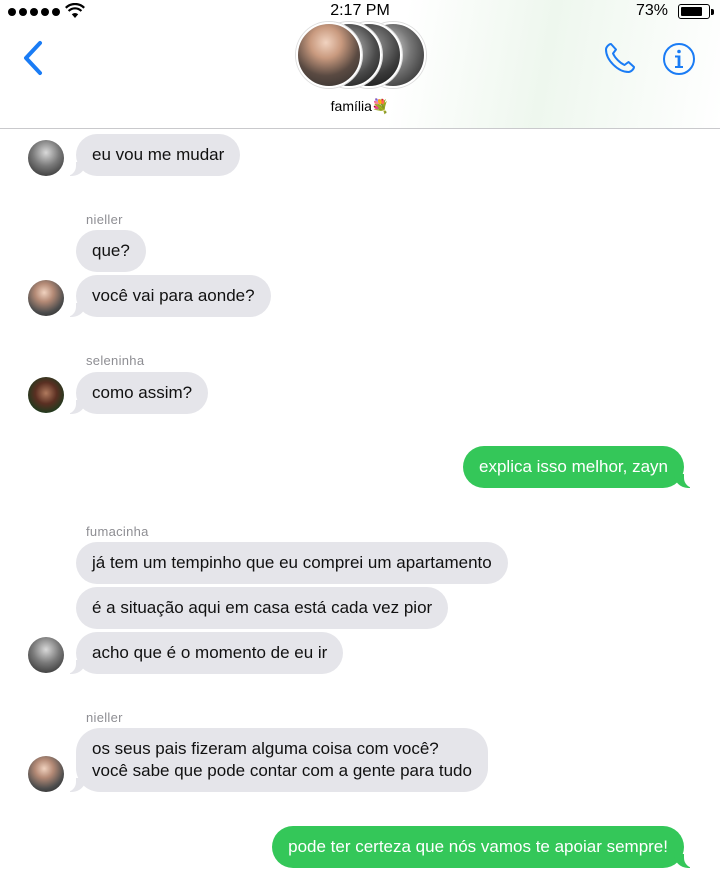  I want to click on message-bubble: acho que é o momento de eu ir, so click(204, 653).